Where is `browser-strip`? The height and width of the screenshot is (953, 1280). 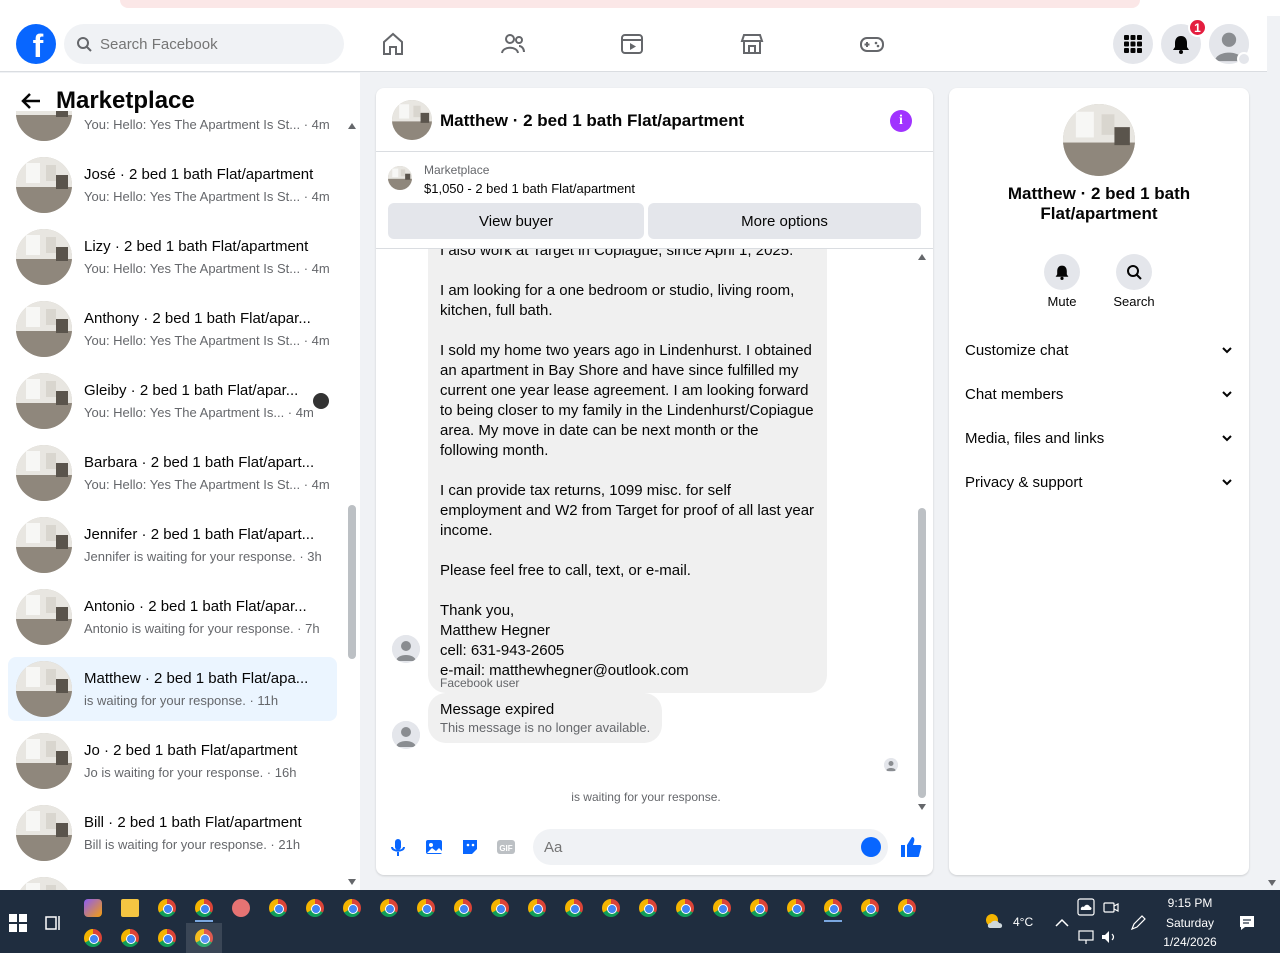
browser-strip is located at coordinates (640, 8).